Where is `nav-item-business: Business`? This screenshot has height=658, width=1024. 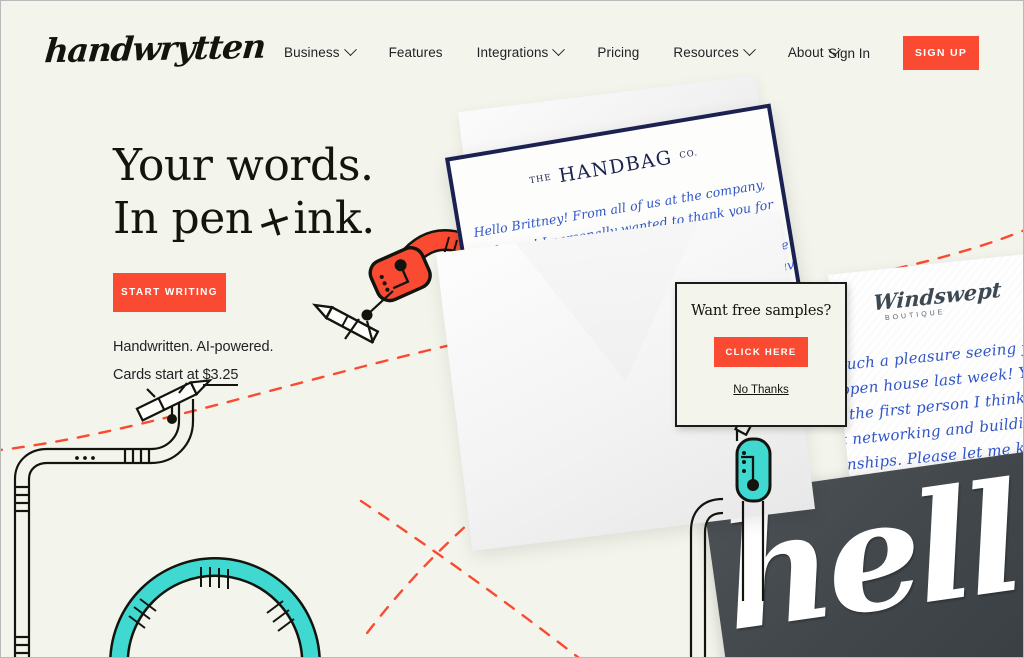
nav-item-business: Business is located at coordinates (320, 51).